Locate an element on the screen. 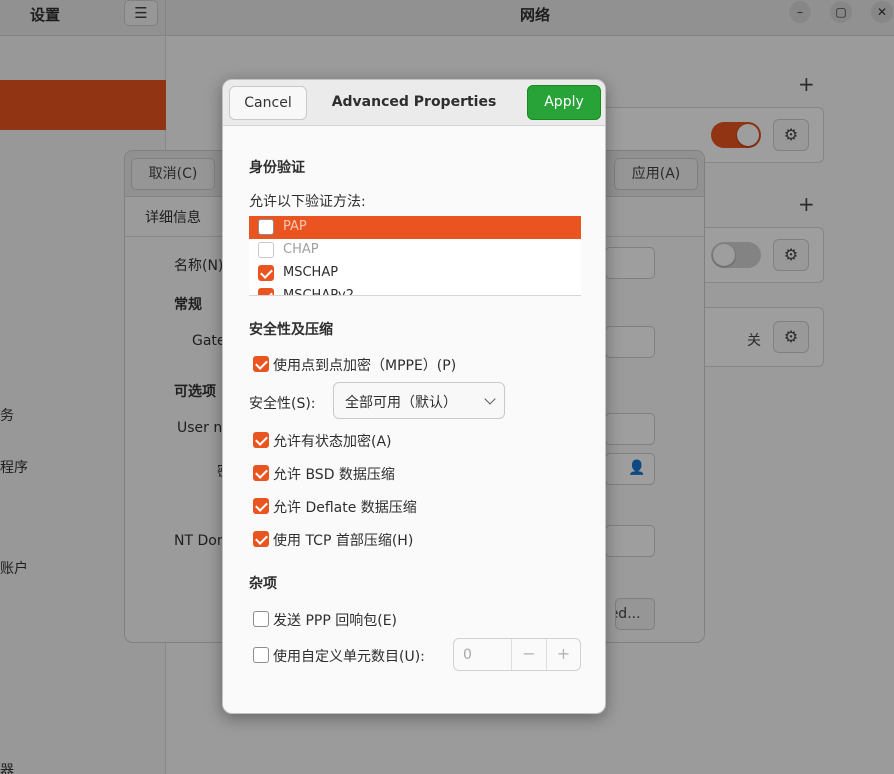  auth-methods-label: 允许以下验证方法: is located at coordinates (307, 202).